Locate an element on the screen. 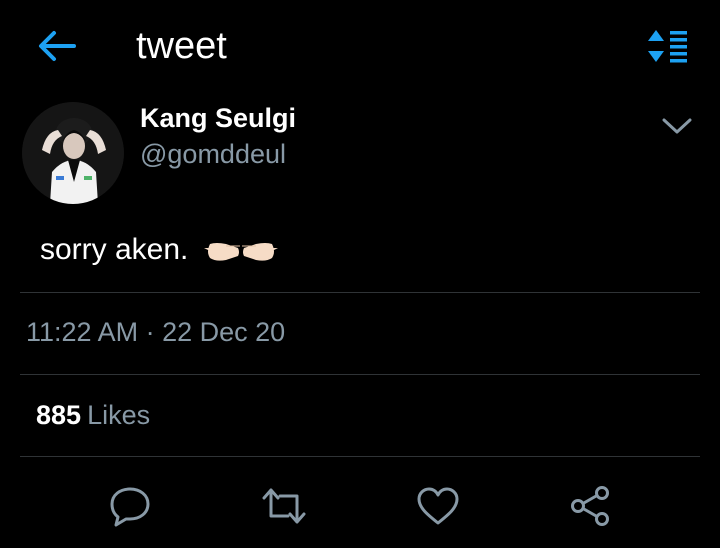  retweet-button is located at coordinates (284, 506).